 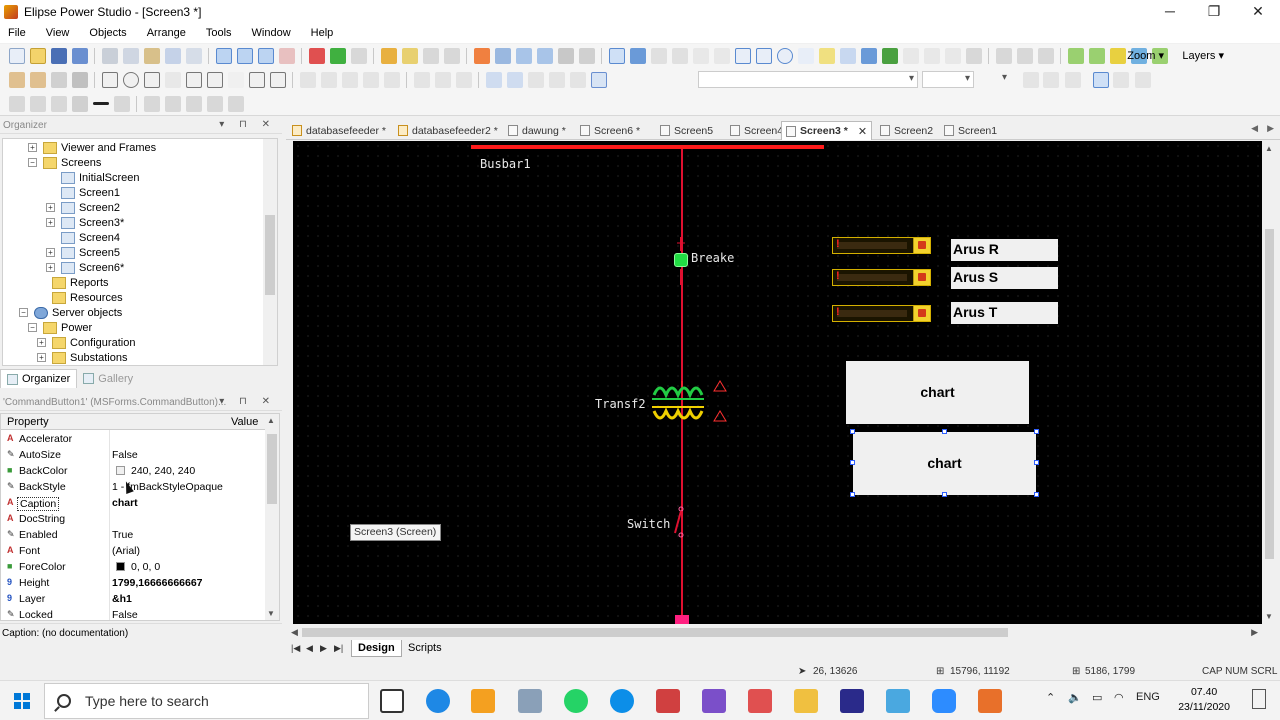 I want to click on design-mode-icon, so click(x=223, y=56).